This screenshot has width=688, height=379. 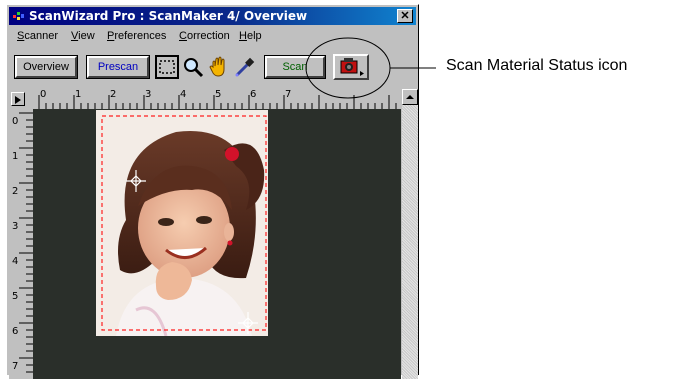 I want to click on hand-icon, so click(x=217, y=66).